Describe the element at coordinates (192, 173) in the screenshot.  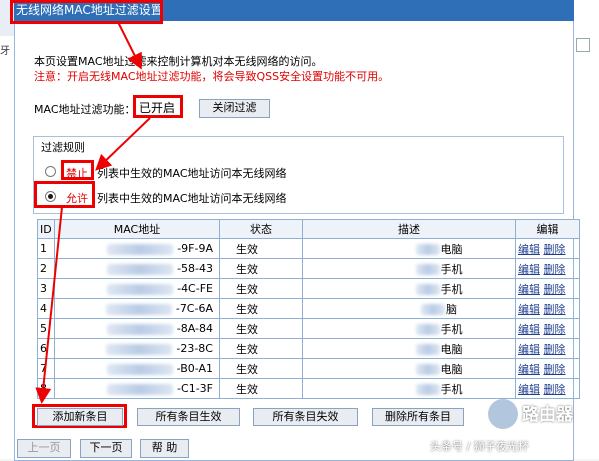
I see `deny-description: 列表中生效的MAC地址访问本无线网络` at that location.